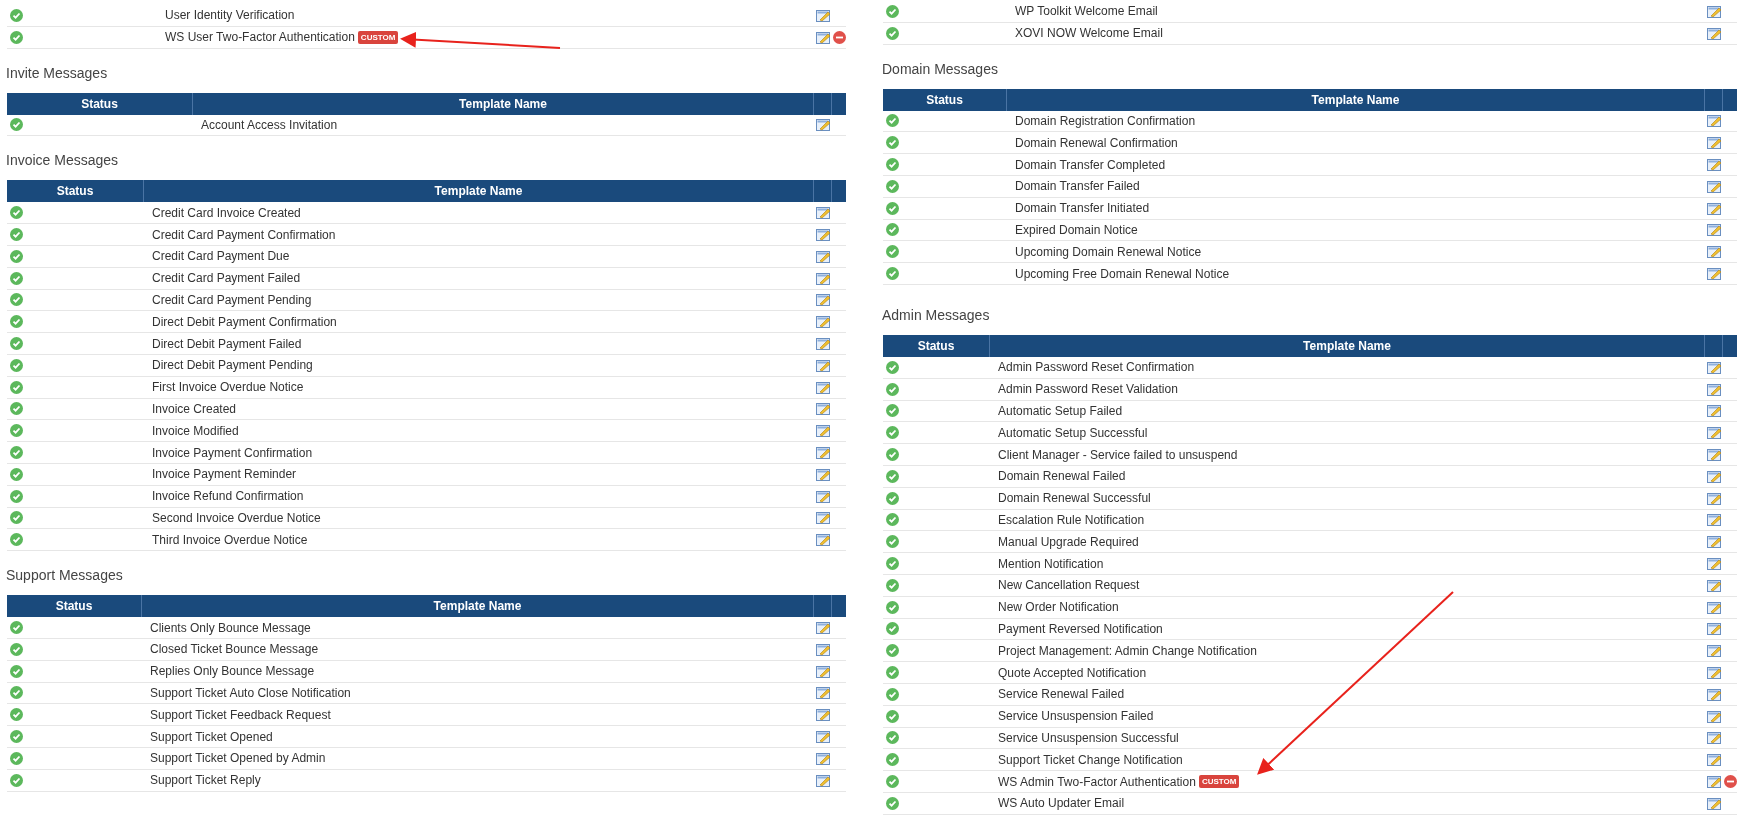  What do you see at coordinates (232, 672) in the screenshot?
I see `template-name: Replies Only Bounce Message` at bounding box center [232, 672].